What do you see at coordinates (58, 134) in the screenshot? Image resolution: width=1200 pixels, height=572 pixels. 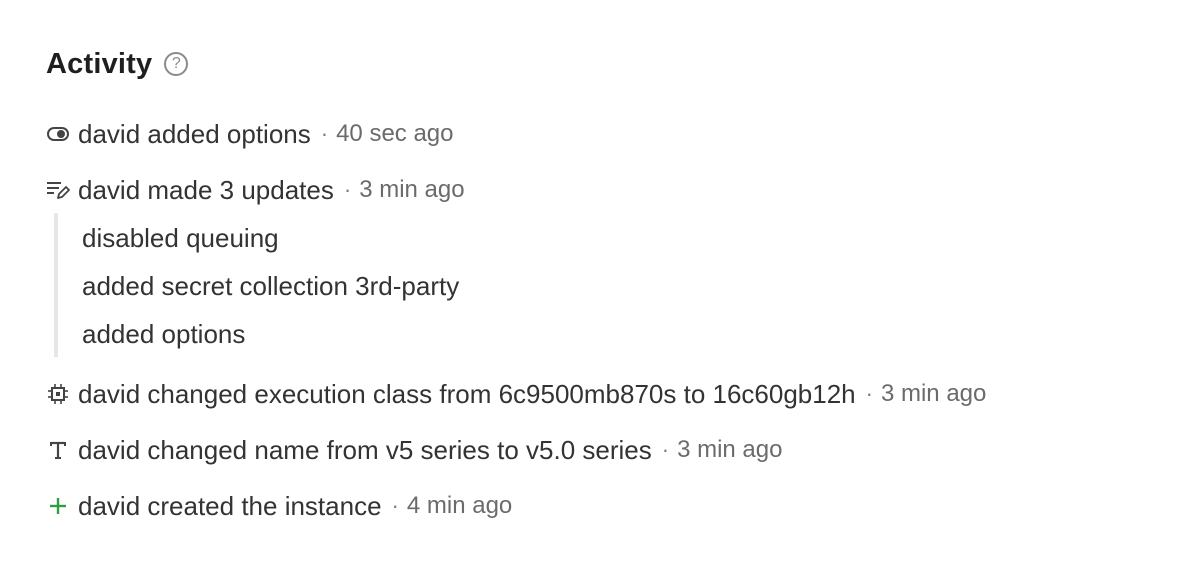 I see `toggle-icon` at bounding box center [58, 134].